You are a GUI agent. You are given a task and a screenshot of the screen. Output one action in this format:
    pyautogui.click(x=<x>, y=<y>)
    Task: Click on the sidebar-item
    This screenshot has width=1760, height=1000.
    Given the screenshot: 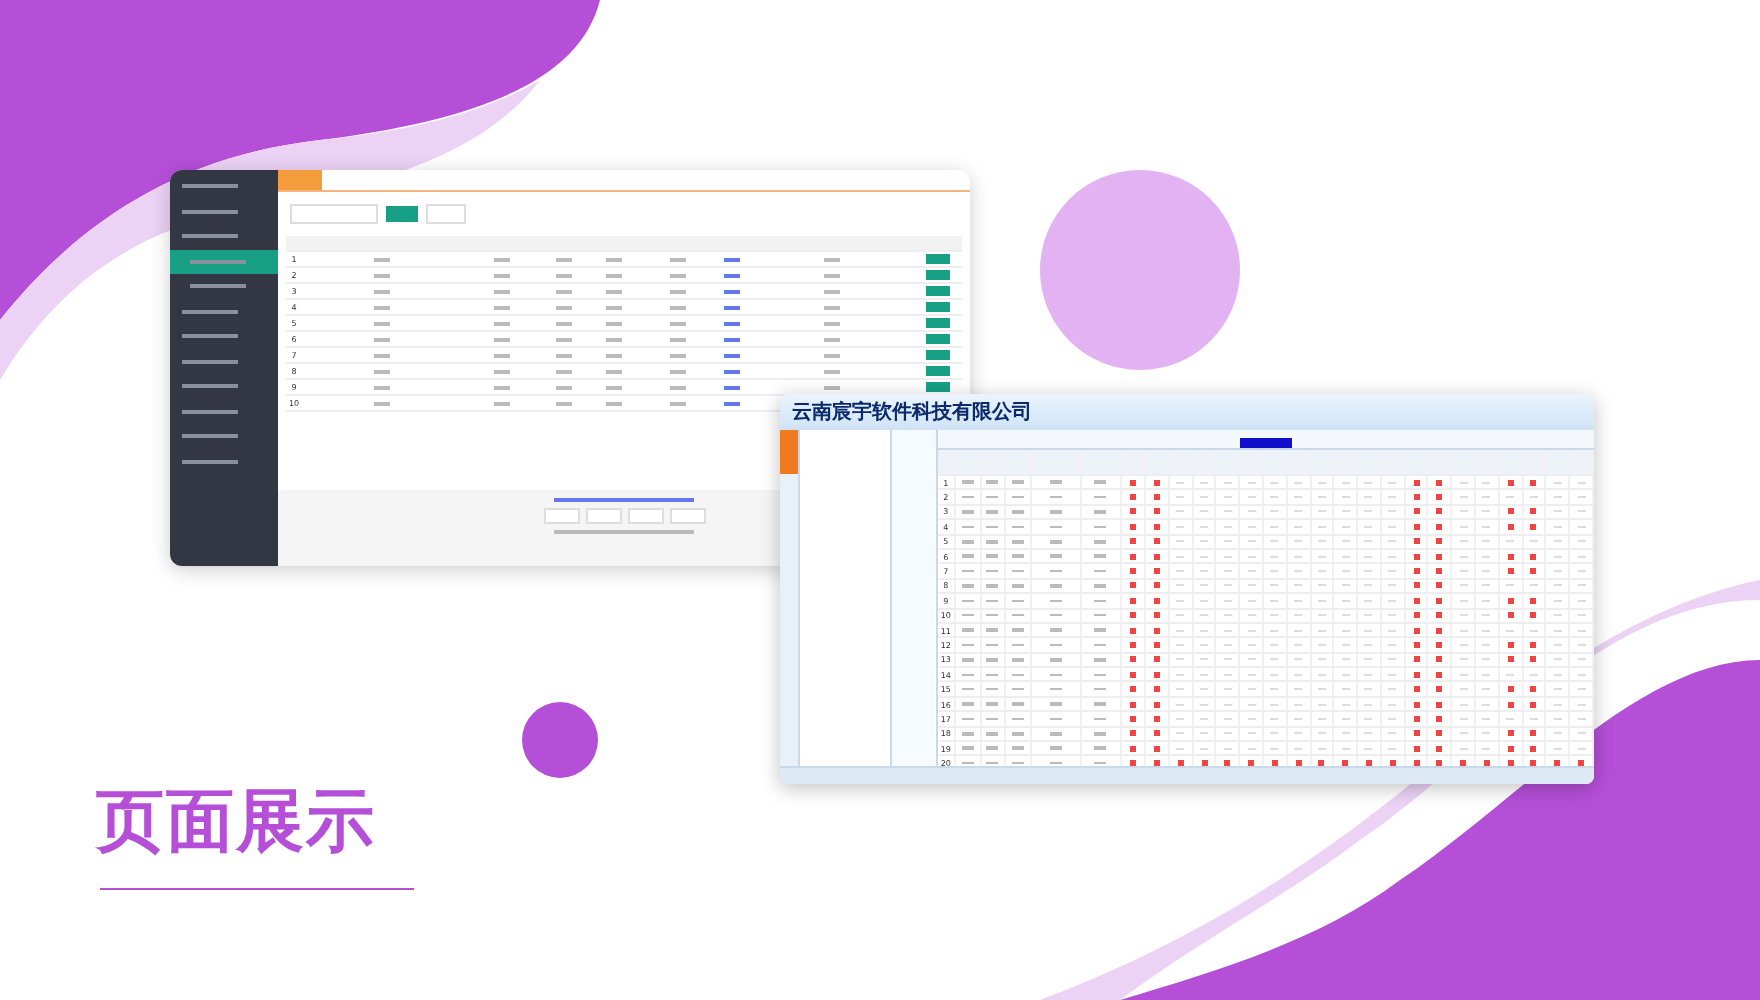 What is the action you would take?
    pyautogui.click(x=224, y=261)
    